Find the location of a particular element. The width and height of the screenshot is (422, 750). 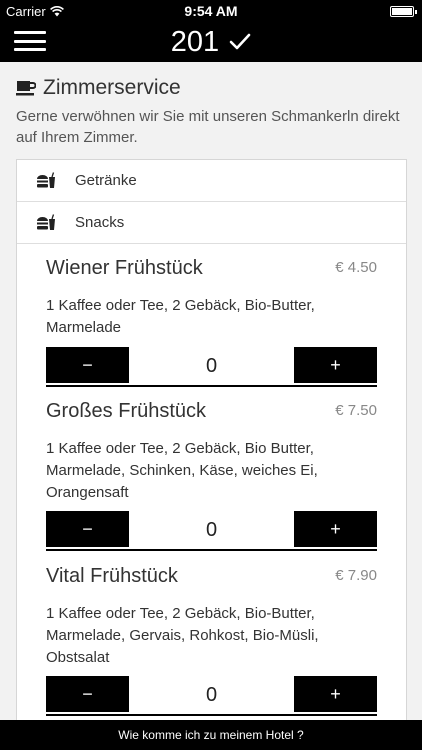

battery-icon is located at coordinates (403, 11).